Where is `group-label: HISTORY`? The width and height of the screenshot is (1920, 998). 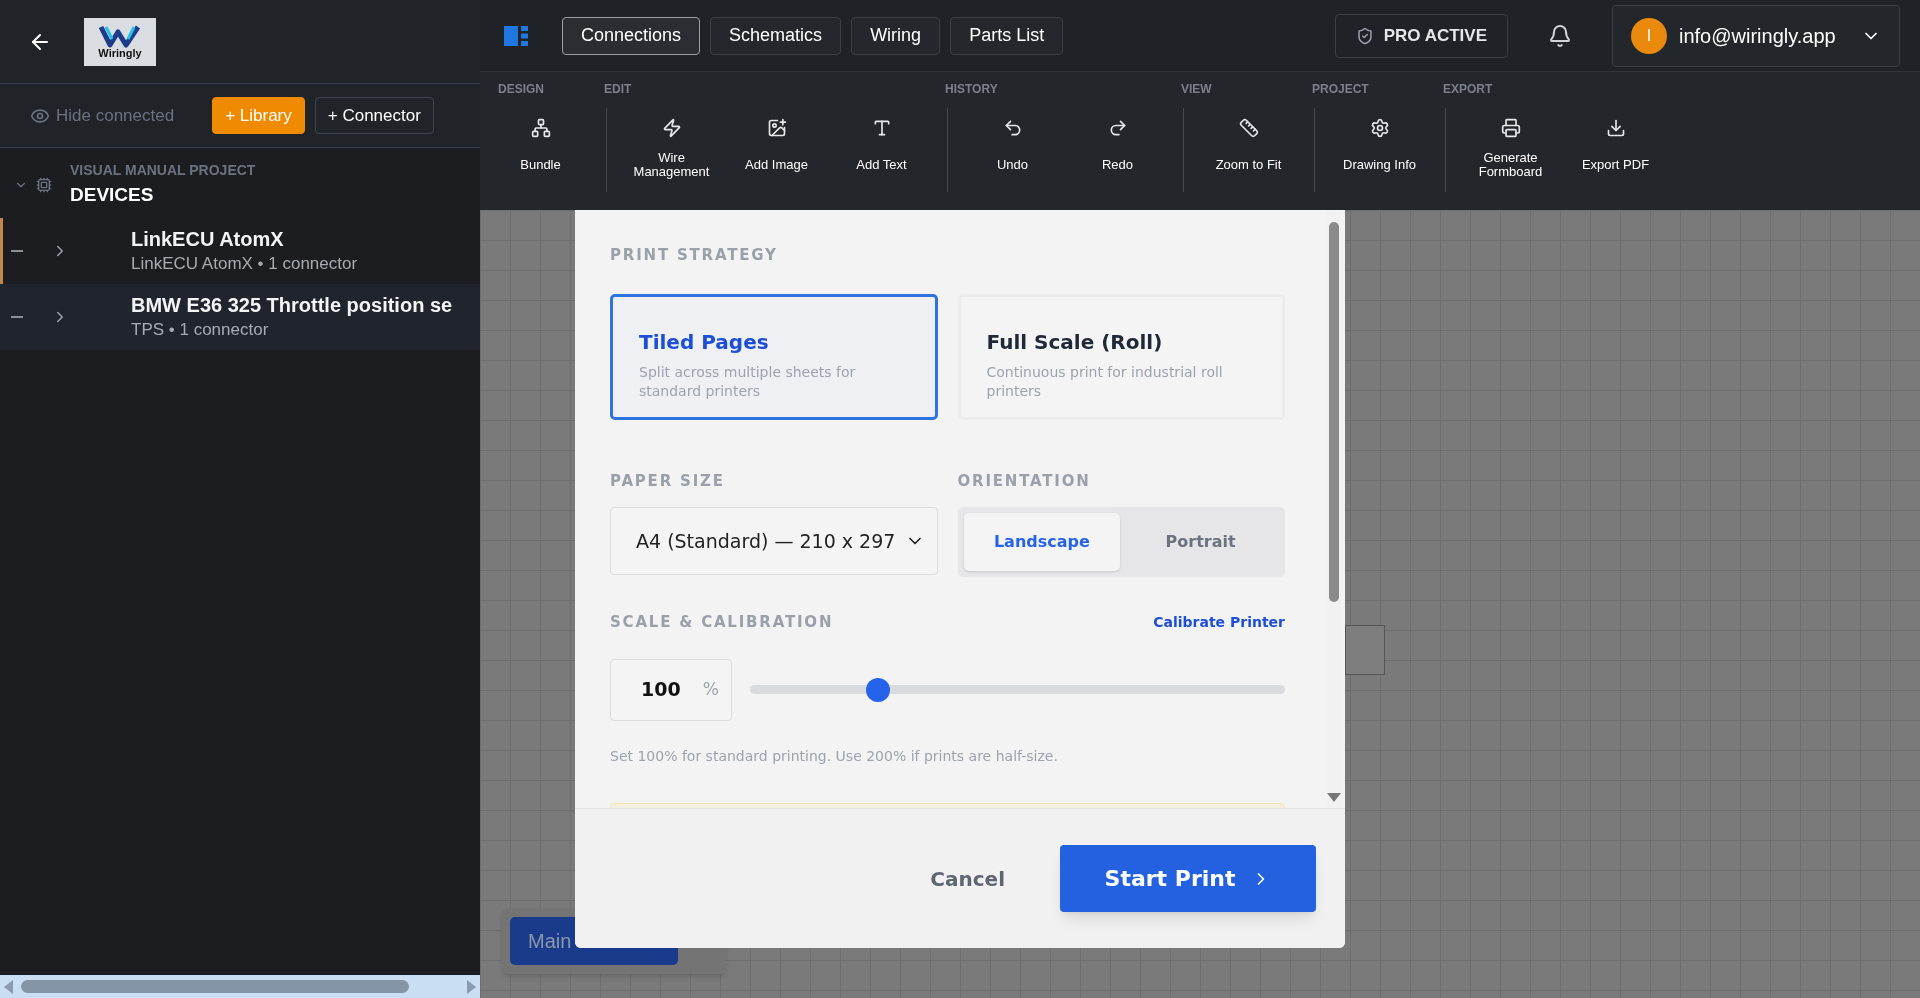 group-label: HISTORY is located at coordinates (971, 89).